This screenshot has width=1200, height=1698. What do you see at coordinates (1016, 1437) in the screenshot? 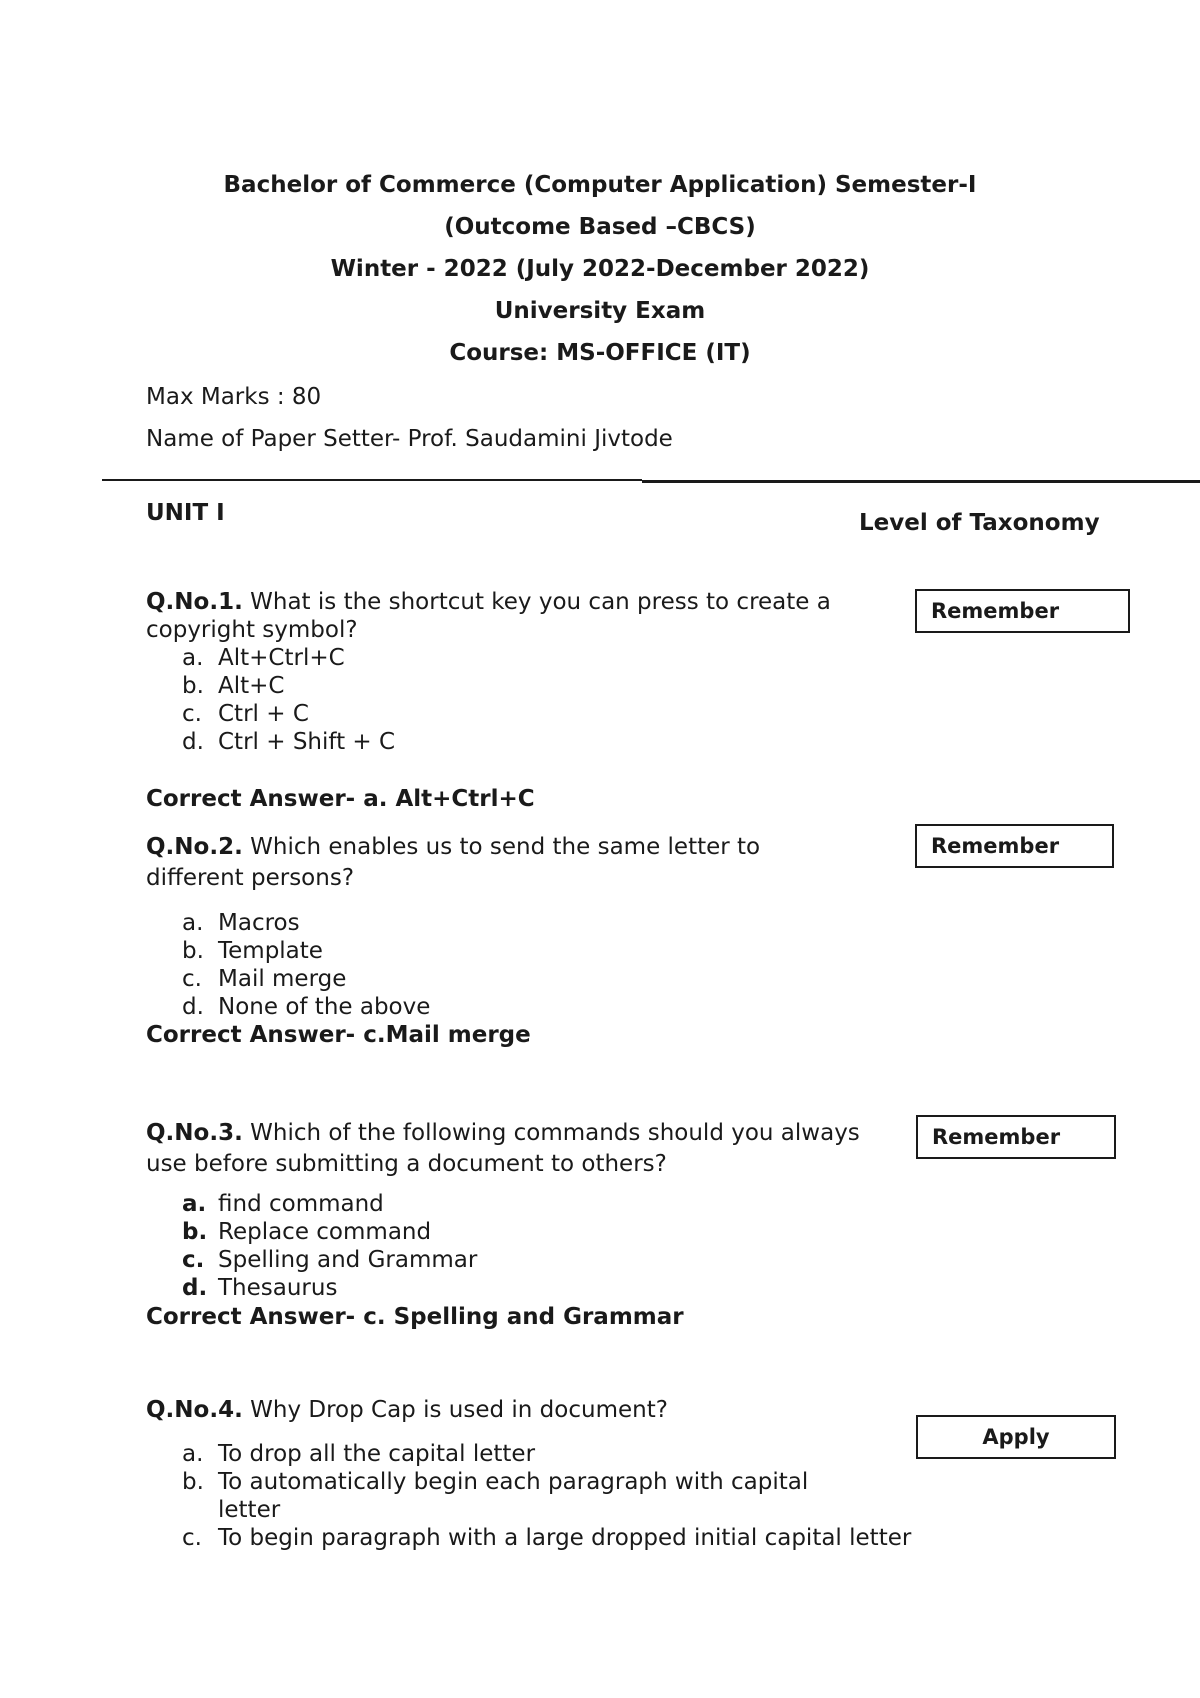
I see `taxonomy-badge: Apply` at bounding box center [1016, 1437].